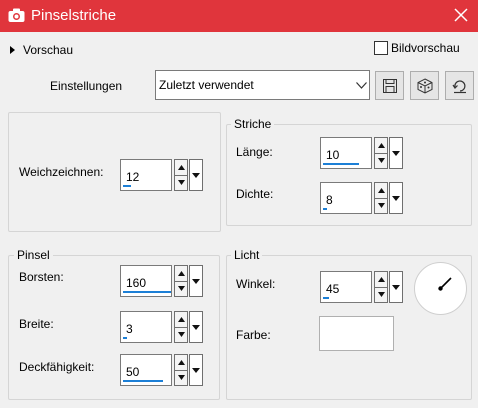  I want to click on random-settings-button, so click(424, 85).